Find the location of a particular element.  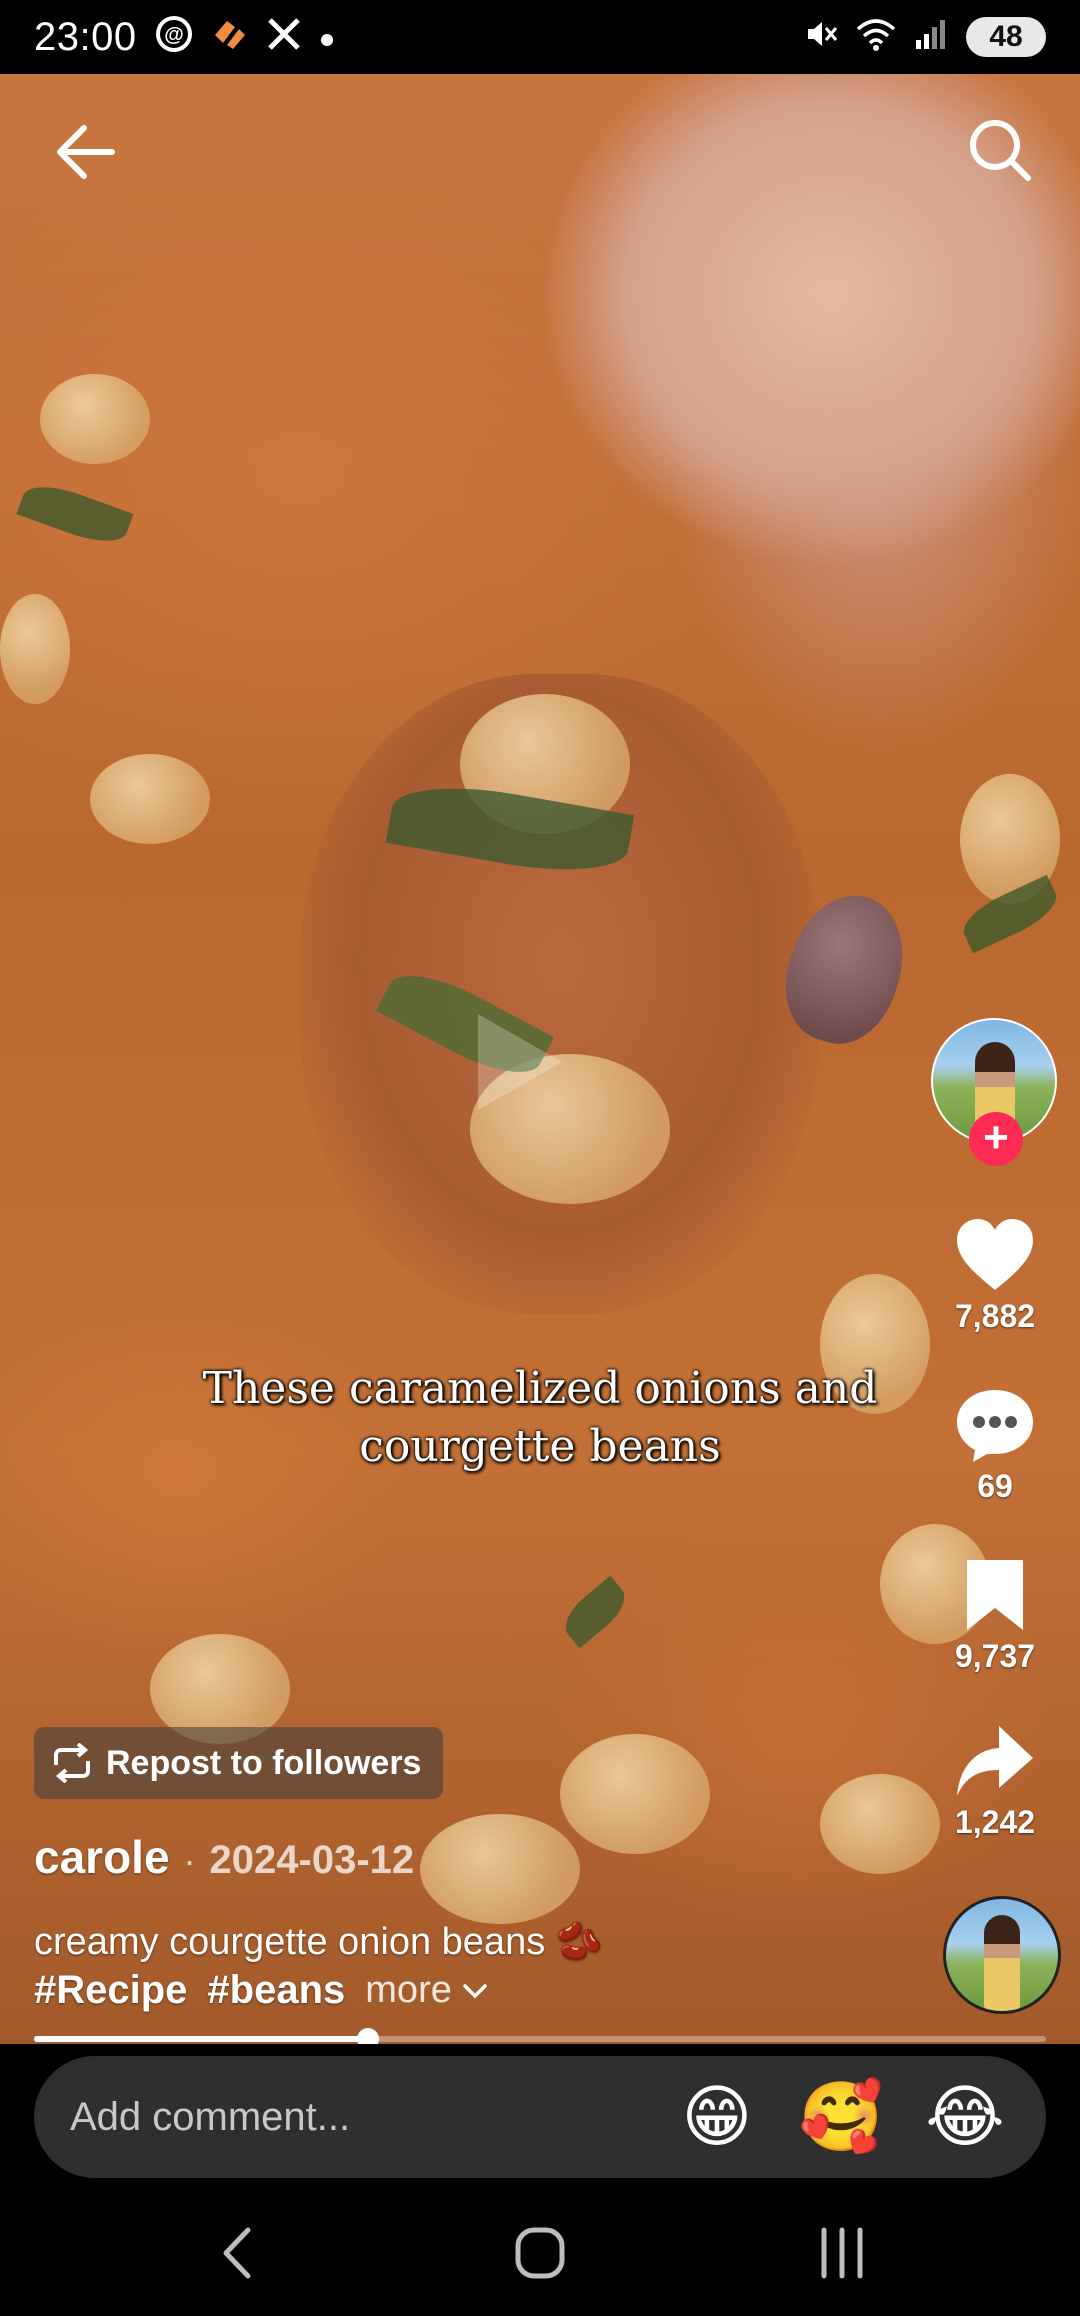

more-button: more is located at coordinates (426, 1990).